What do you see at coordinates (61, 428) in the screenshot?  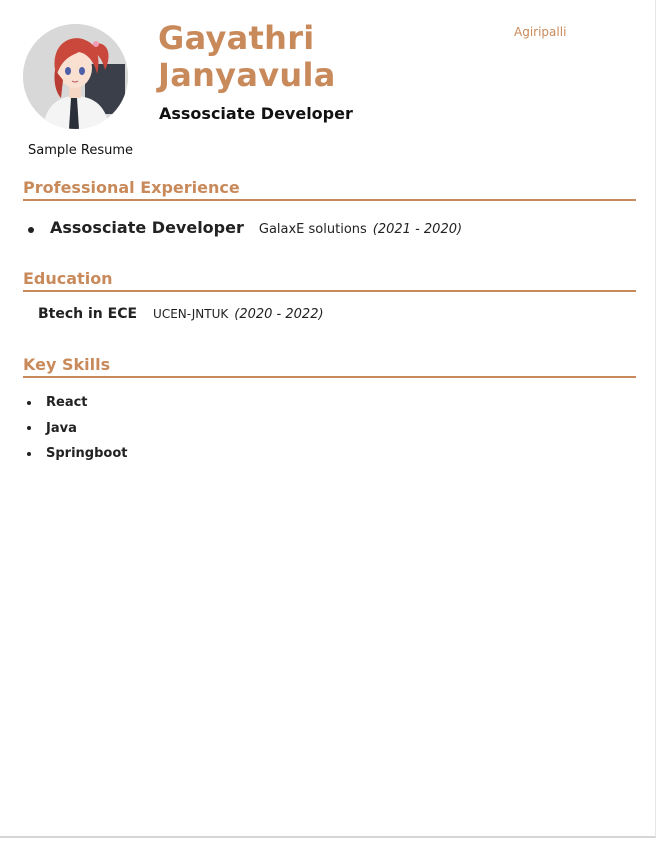 I see `skill-label: Java` at bounding box center [61, 428].